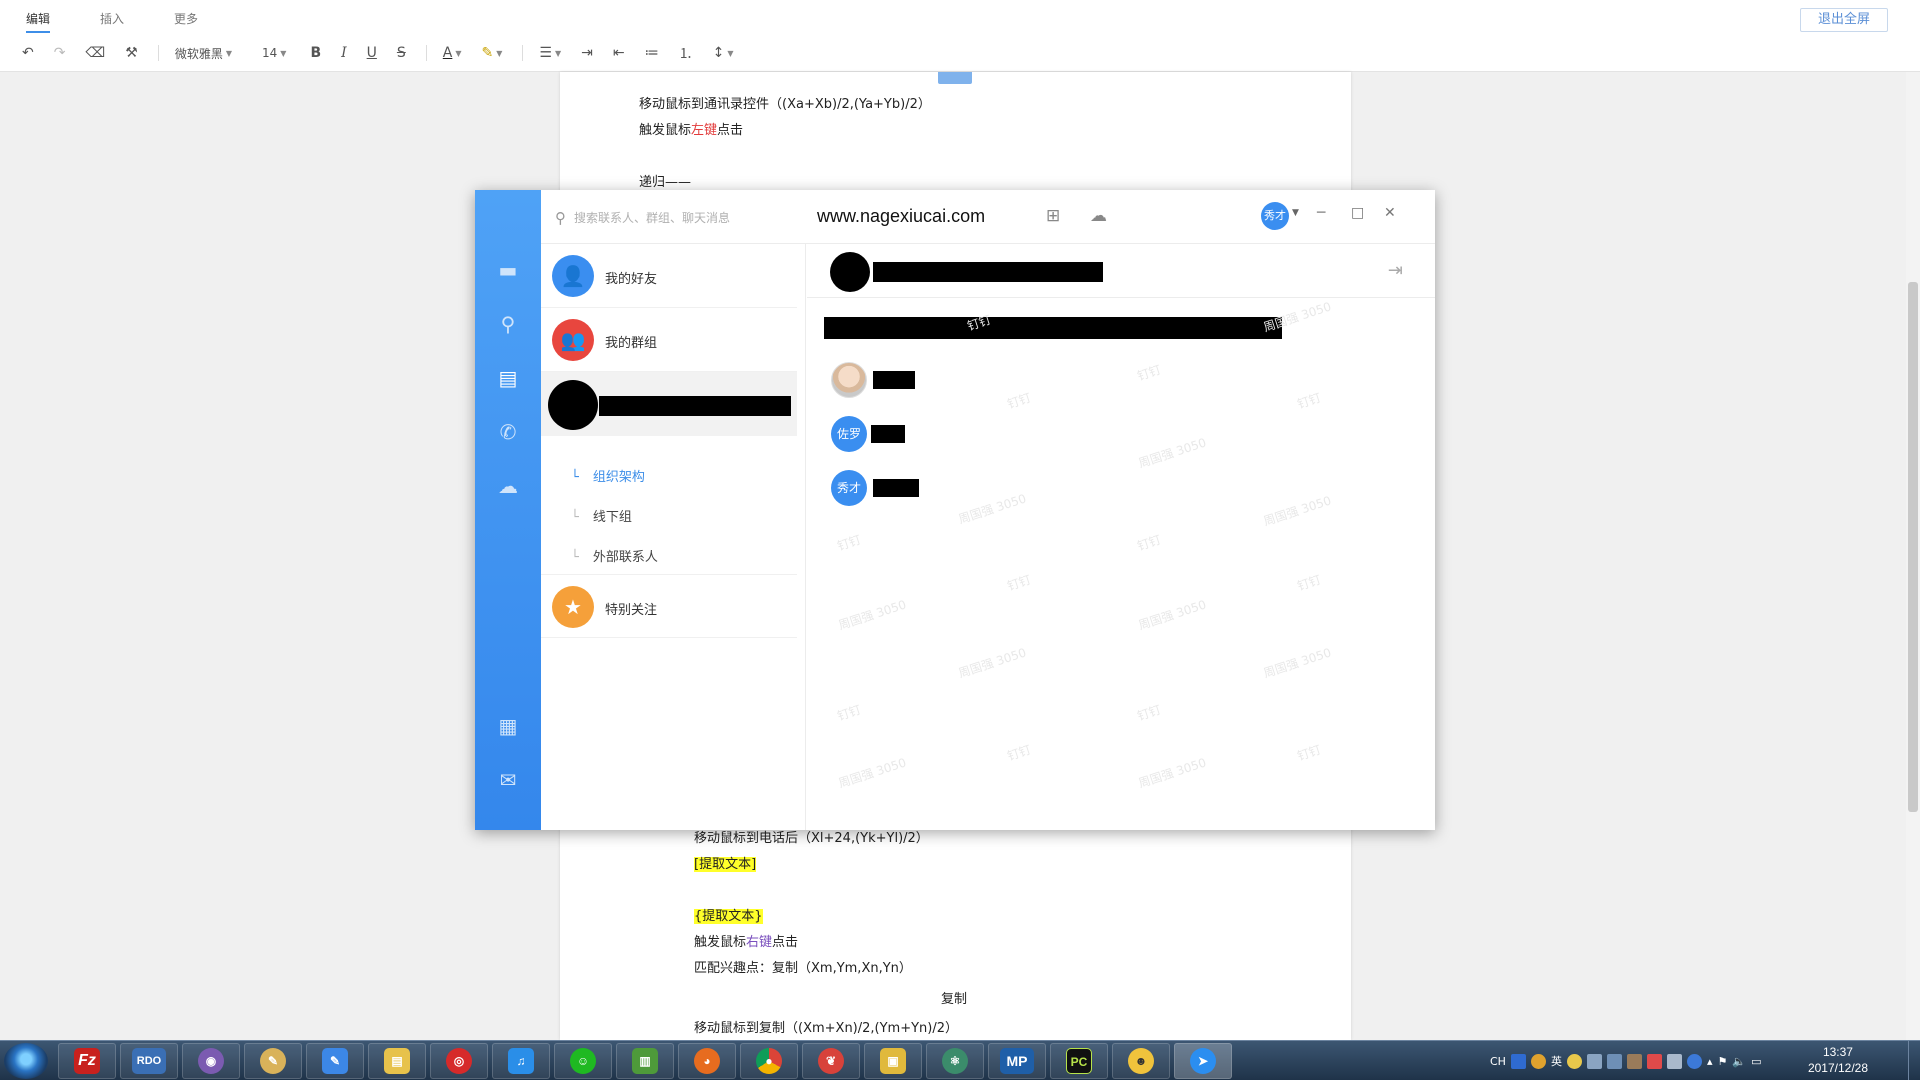  I want to click on user-avatar: 秀才, so click(1275, 216).